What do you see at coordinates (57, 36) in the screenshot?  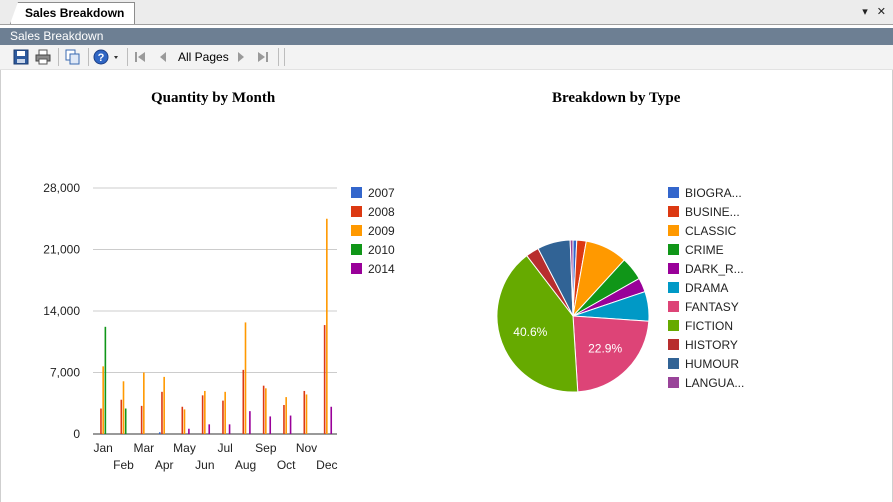 I see `report-title: Sales Breakdown` at bounding box center [57, 36].